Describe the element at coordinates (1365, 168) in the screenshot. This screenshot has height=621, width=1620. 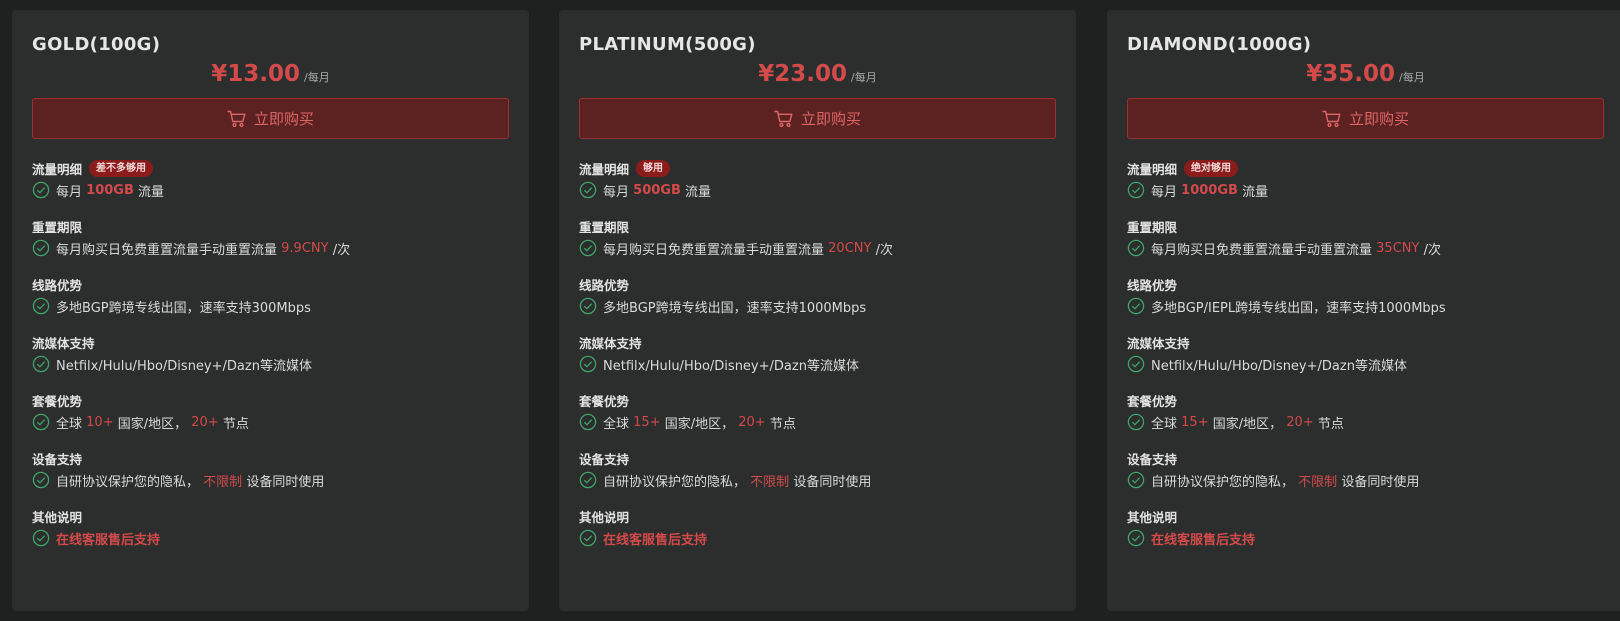
I see `traffic-section-label: 流量明细 绝对够用` at that location.